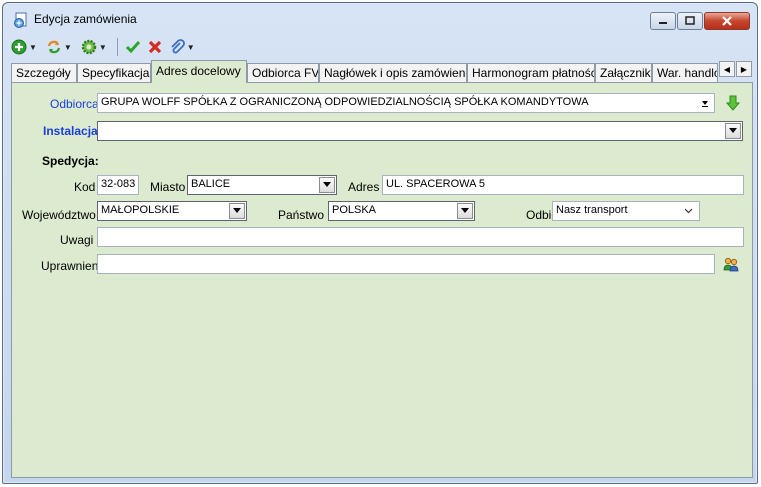  I want to click on adres-input: UL. SPACEROWA 5, so click(563, 185).